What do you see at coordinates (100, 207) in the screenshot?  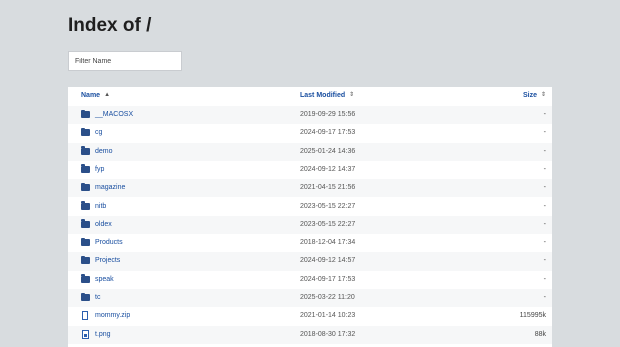 I see `file-link: nitb` at bounding box center [100, 207].